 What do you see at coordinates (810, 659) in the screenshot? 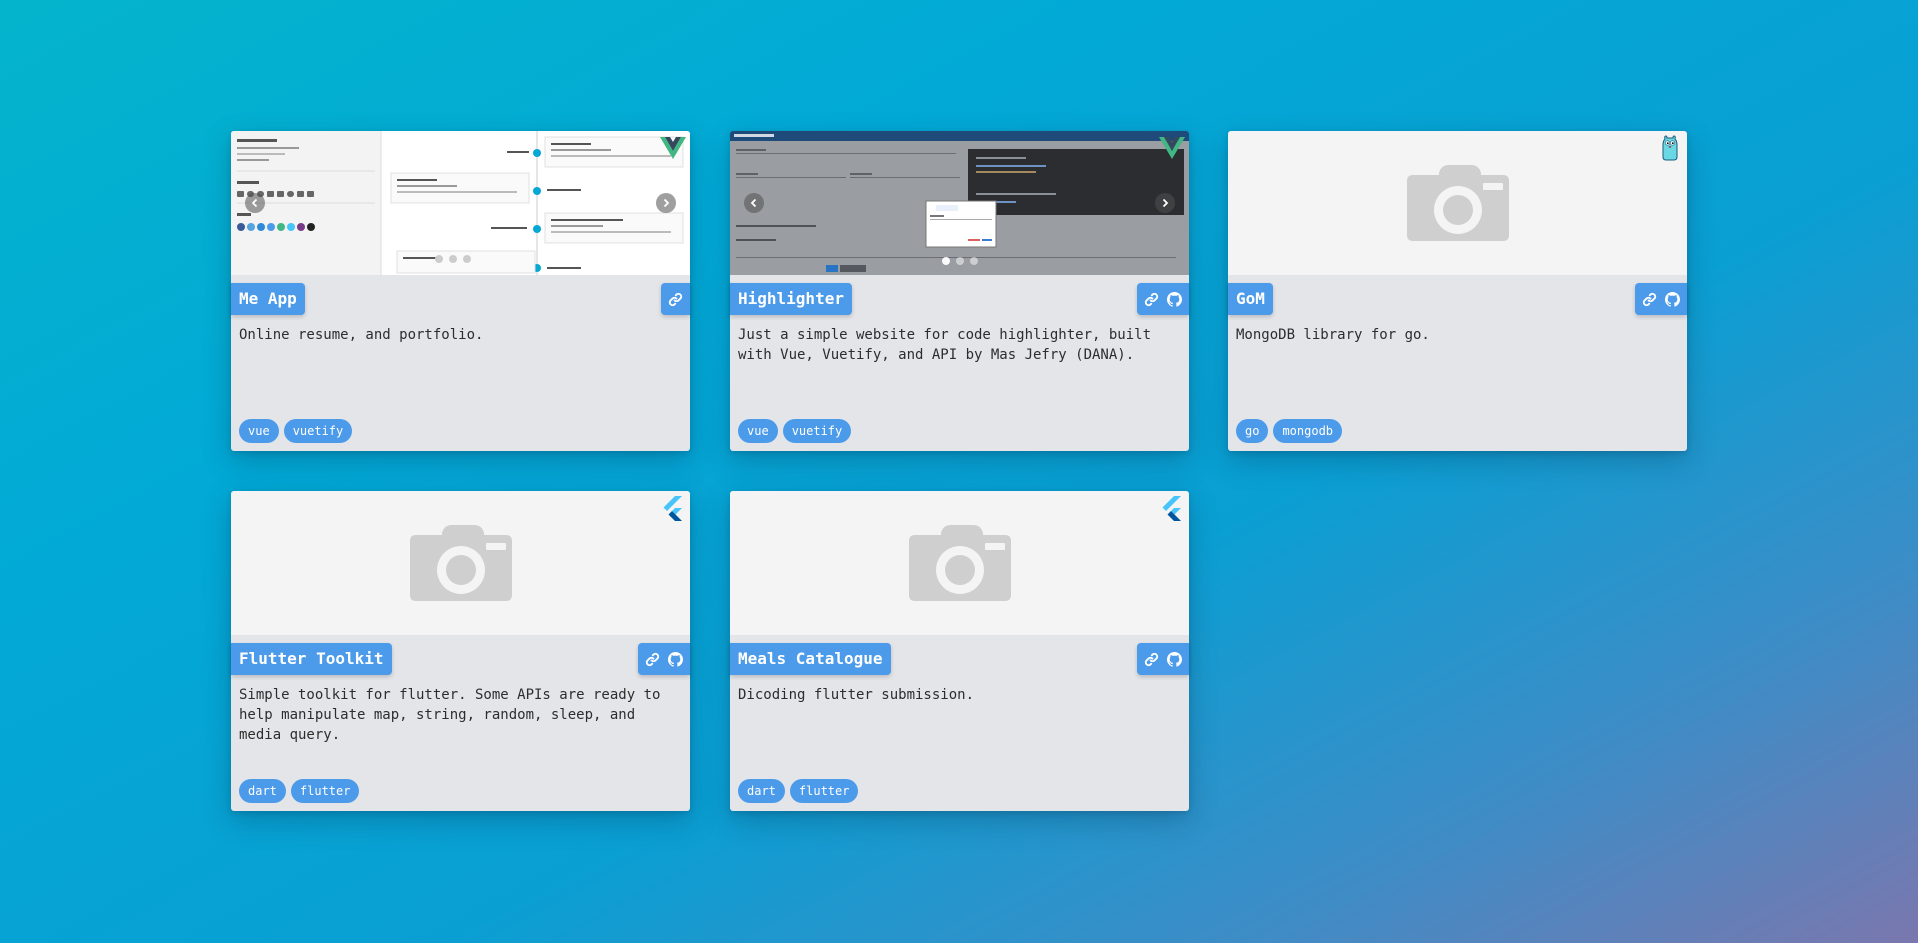
I see `project-title: Meals Catalogue` at bounding box center [810, 659].